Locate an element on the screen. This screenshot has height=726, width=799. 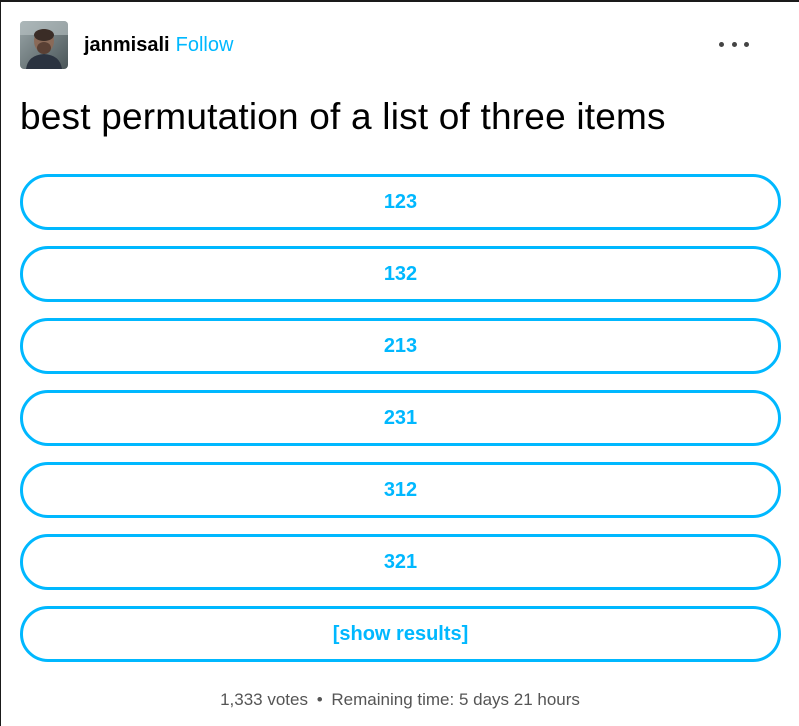
remaining-time: Remaining time: 5 days 21 hours is located at coordinates (455, 699).